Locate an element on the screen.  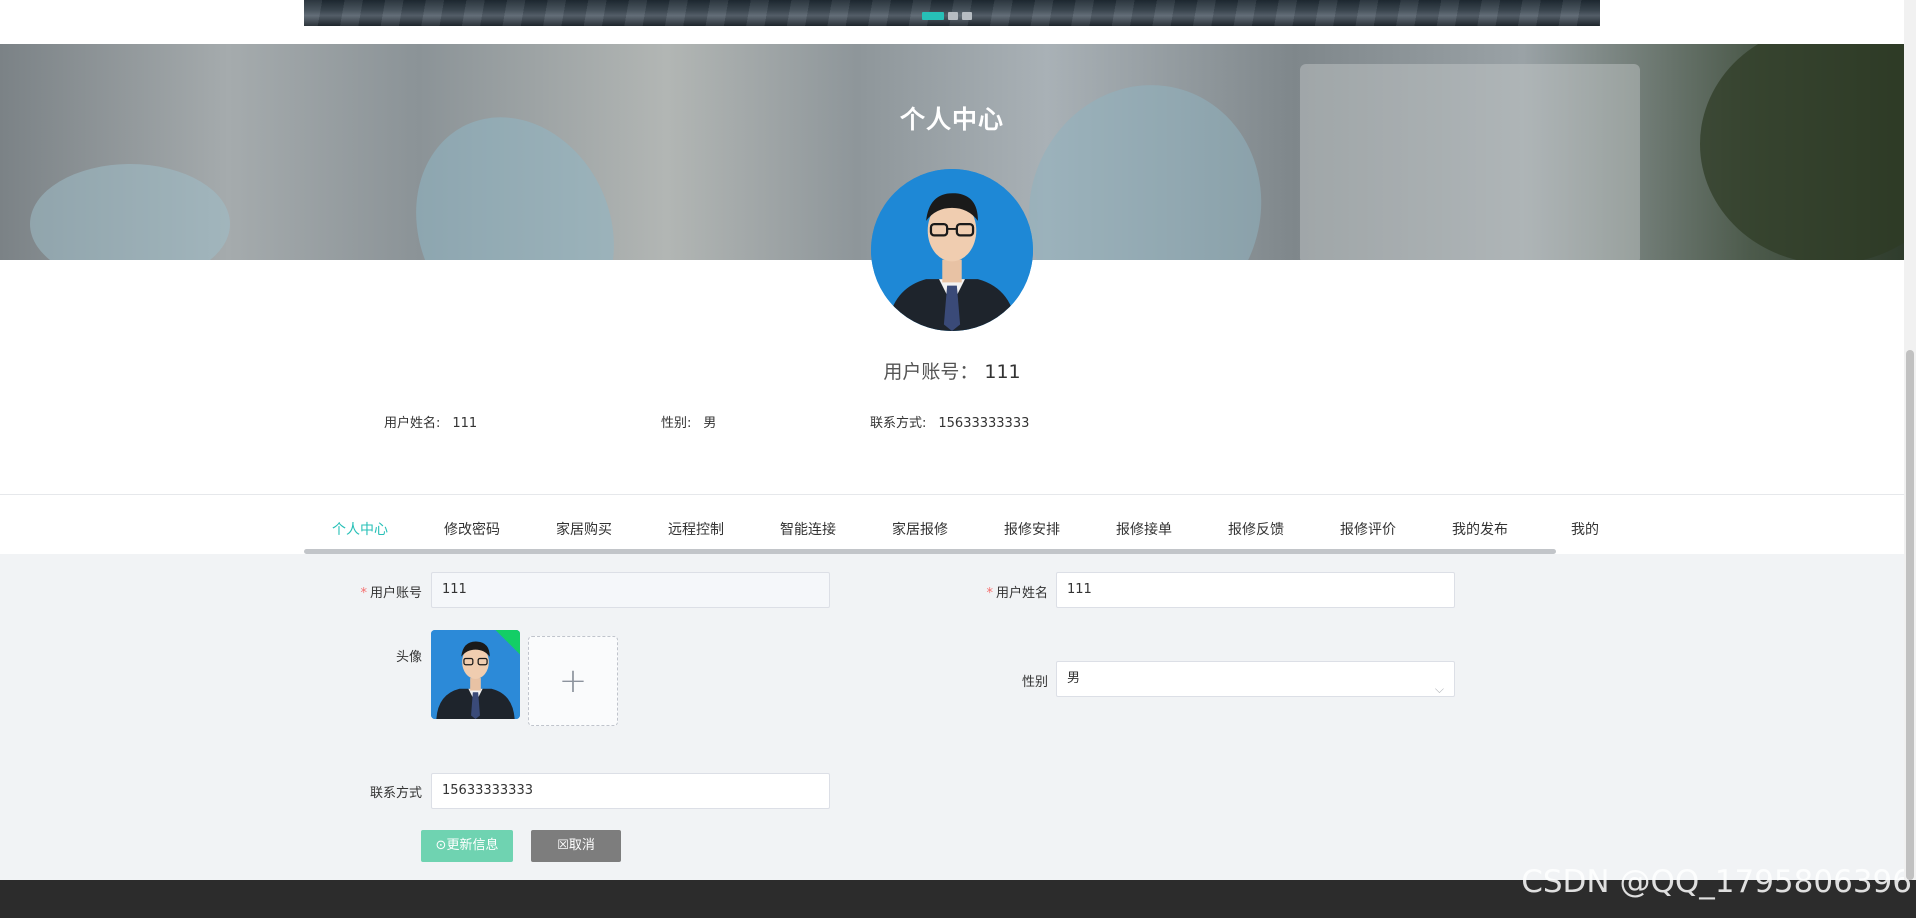
info-gender-label: 性别: is located at coordinates (676, 423).